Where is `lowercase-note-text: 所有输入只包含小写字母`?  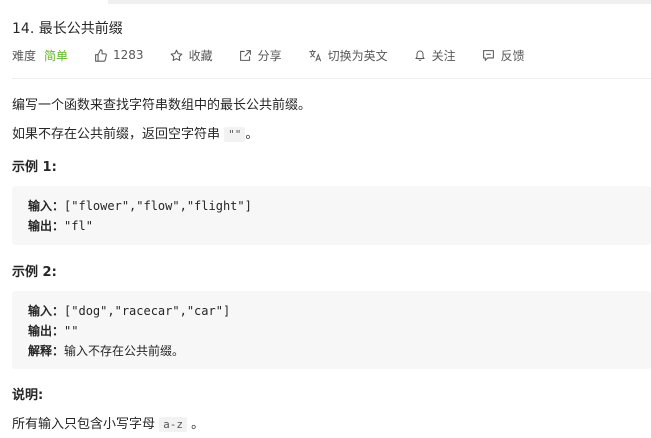
lowercase-note-text: 所有输入只包含小写字母 is located at coordinates (84, 424).